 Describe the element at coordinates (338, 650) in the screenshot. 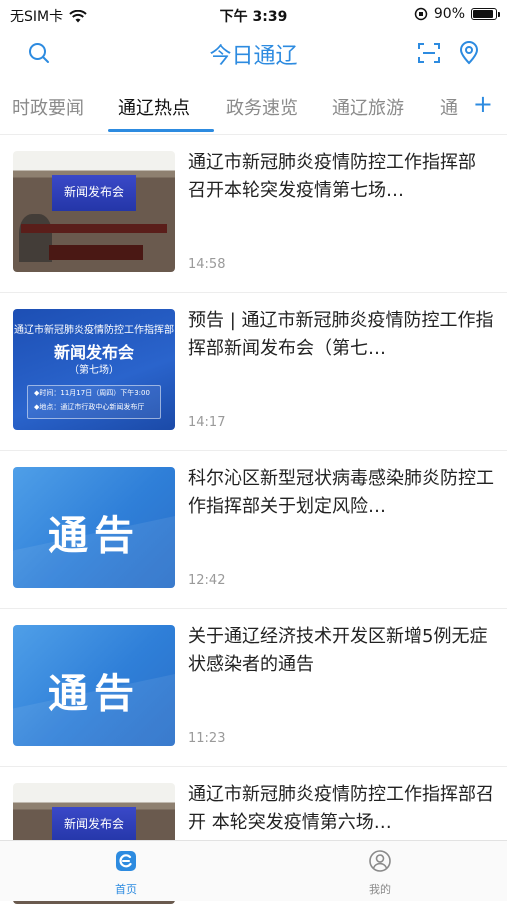

I see `news-title: 关于通辽经济技术开发区新增5例无症状感染者的通告` at that location.